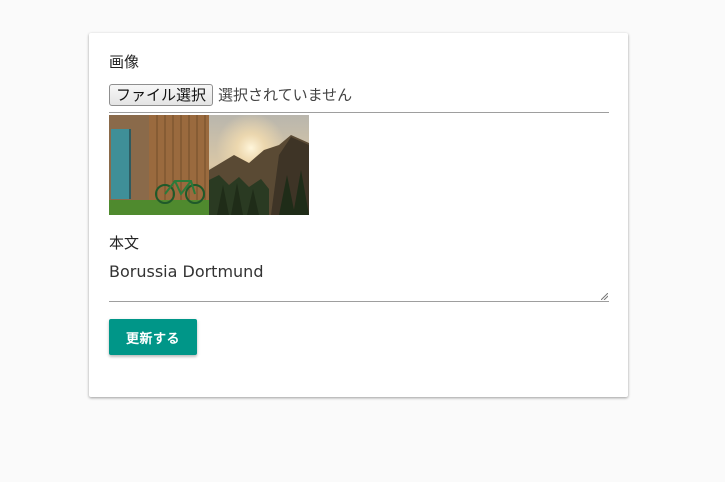 This screenshot has height=482, width=725. I want to click on body-label: 本文, so click(124, 243).